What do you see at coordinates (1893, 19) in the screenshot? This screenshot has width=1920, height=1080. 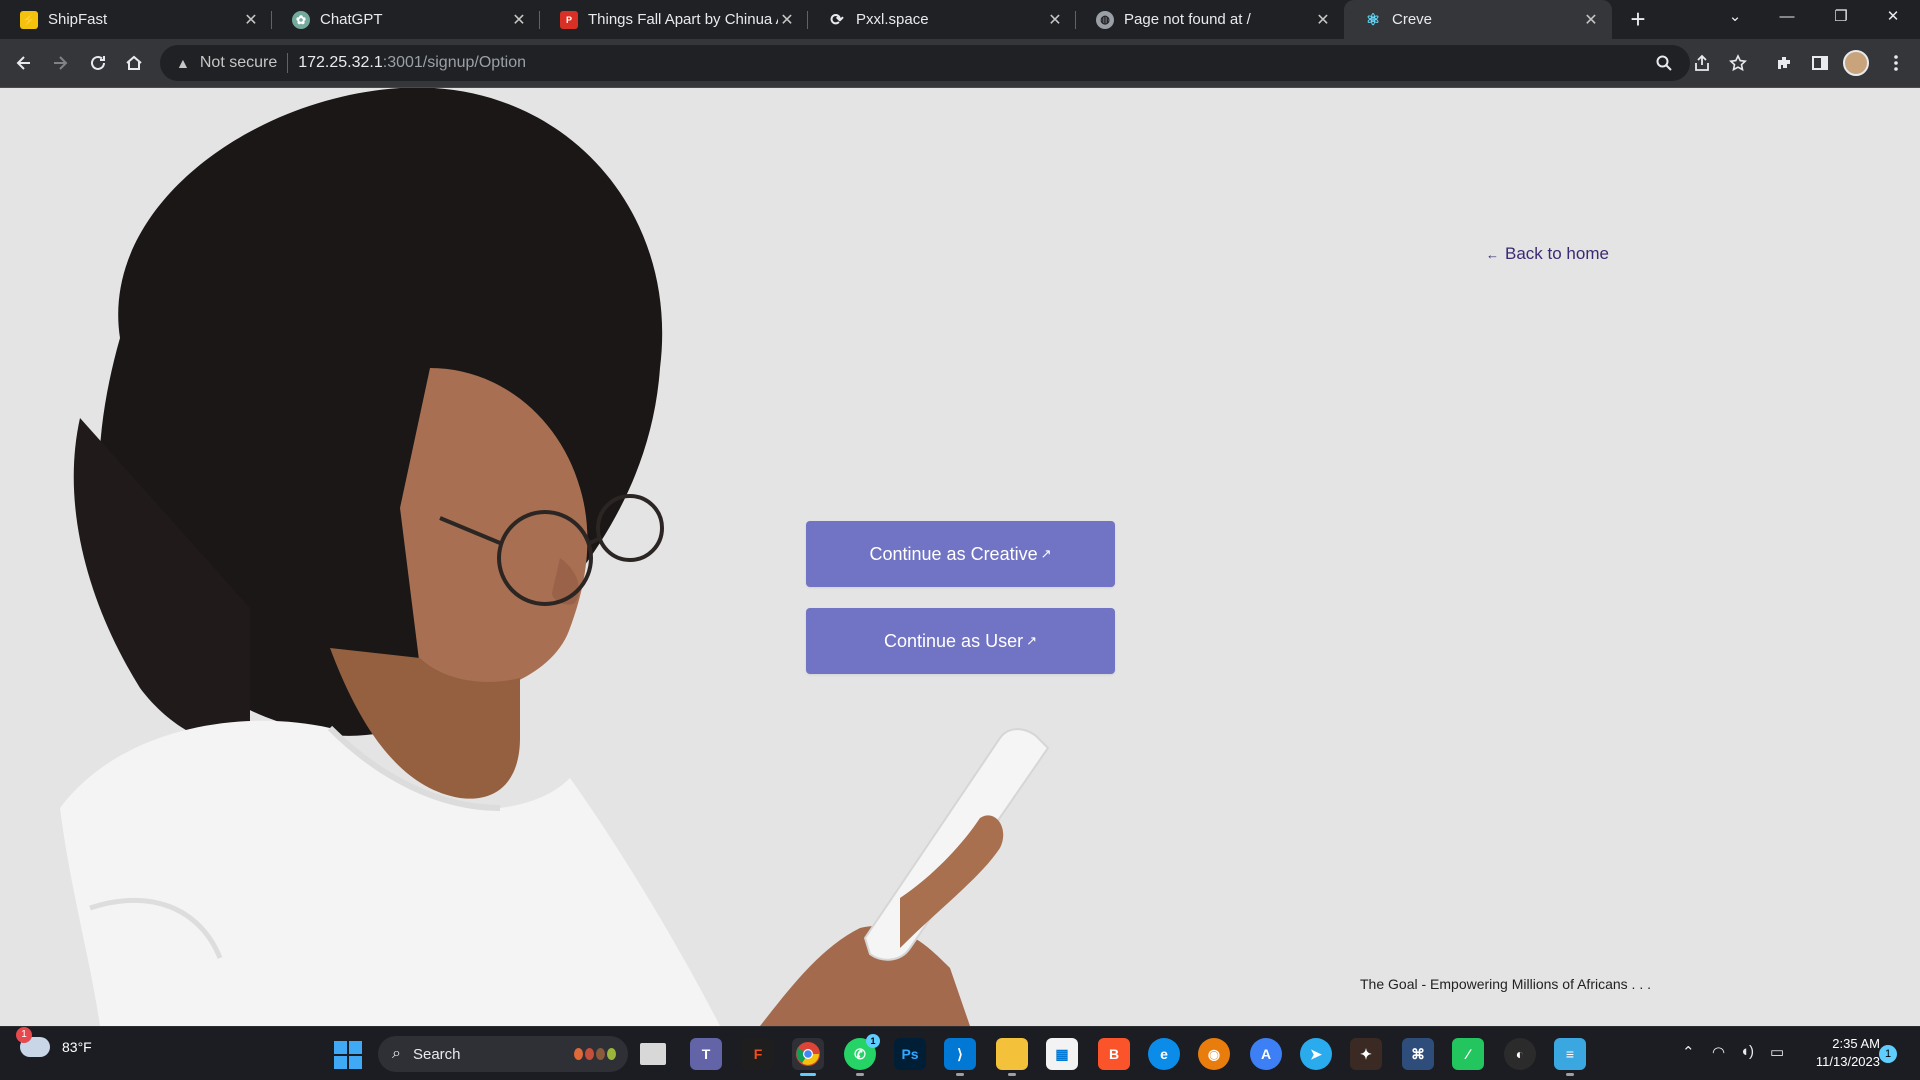 I see `close-window-button: ✕` at bounding box center [1893, 19].